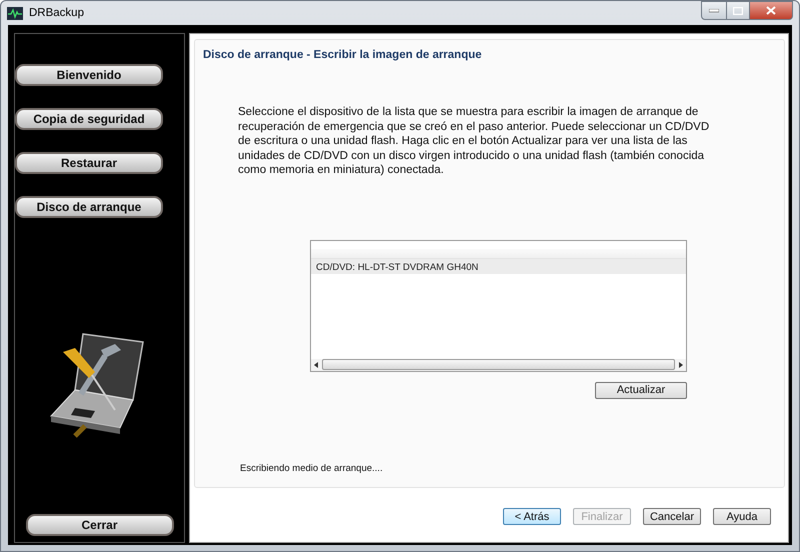  What do you see at coordinates (532, 516) in the screenshot?
I see `wizard-button: < Atrás` at bounding box center [532, 516].